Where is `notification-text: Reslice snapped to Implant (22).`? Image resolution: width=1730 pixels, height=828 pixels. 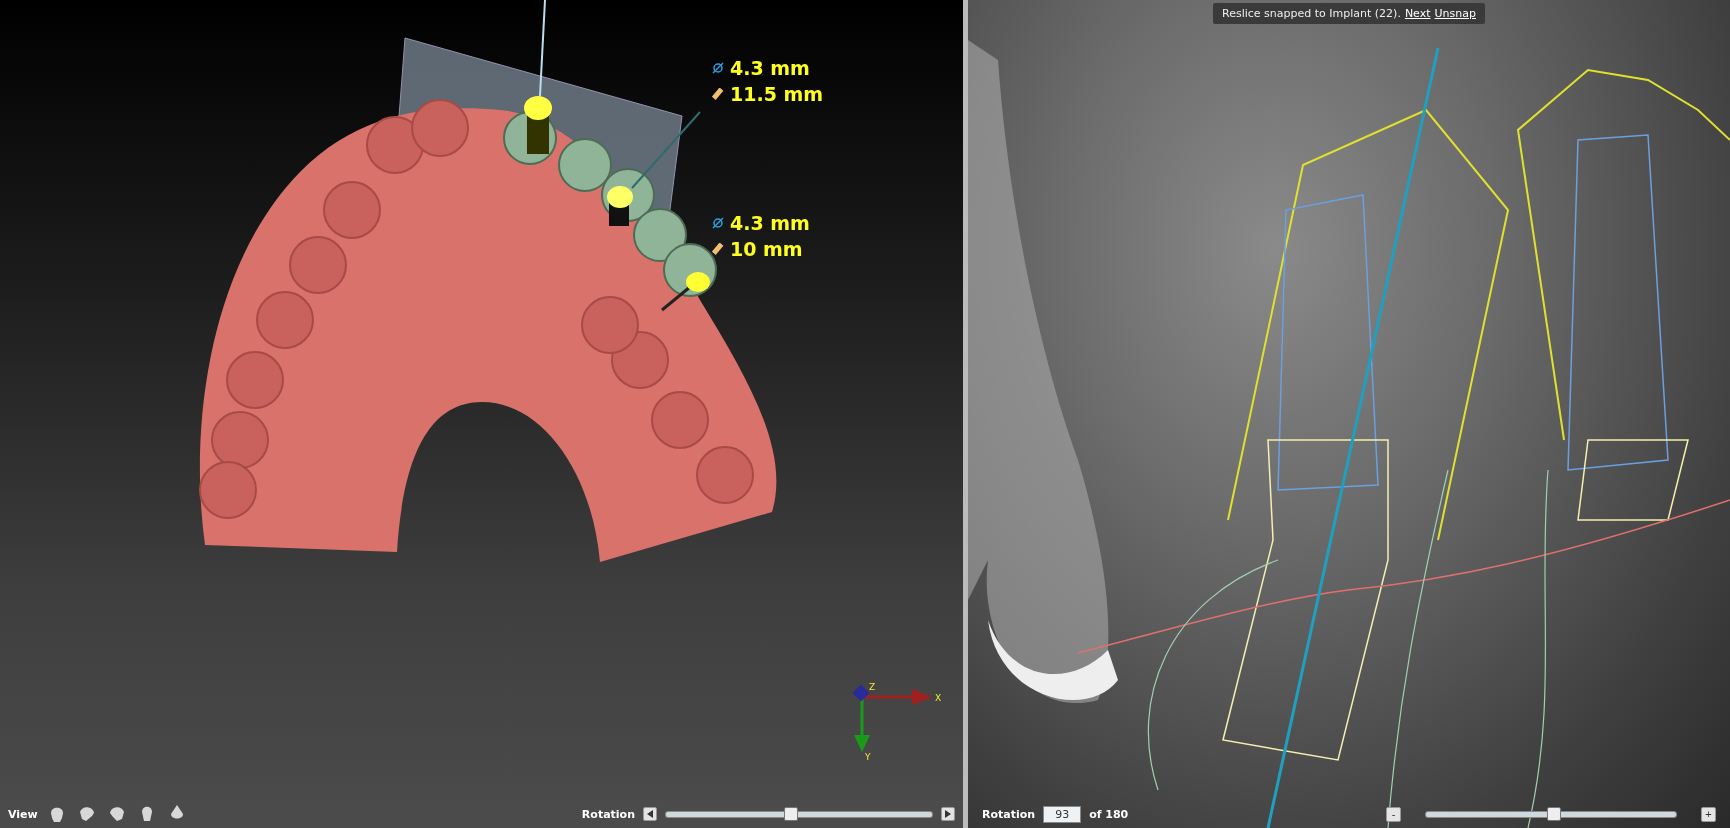 notification-text: Reslice snapped to Implant (22). is located at coordinates (1311, 13).